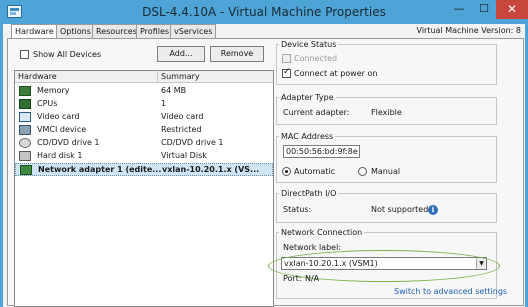  I want to click on column-summary: Summary, so click(180, 76).